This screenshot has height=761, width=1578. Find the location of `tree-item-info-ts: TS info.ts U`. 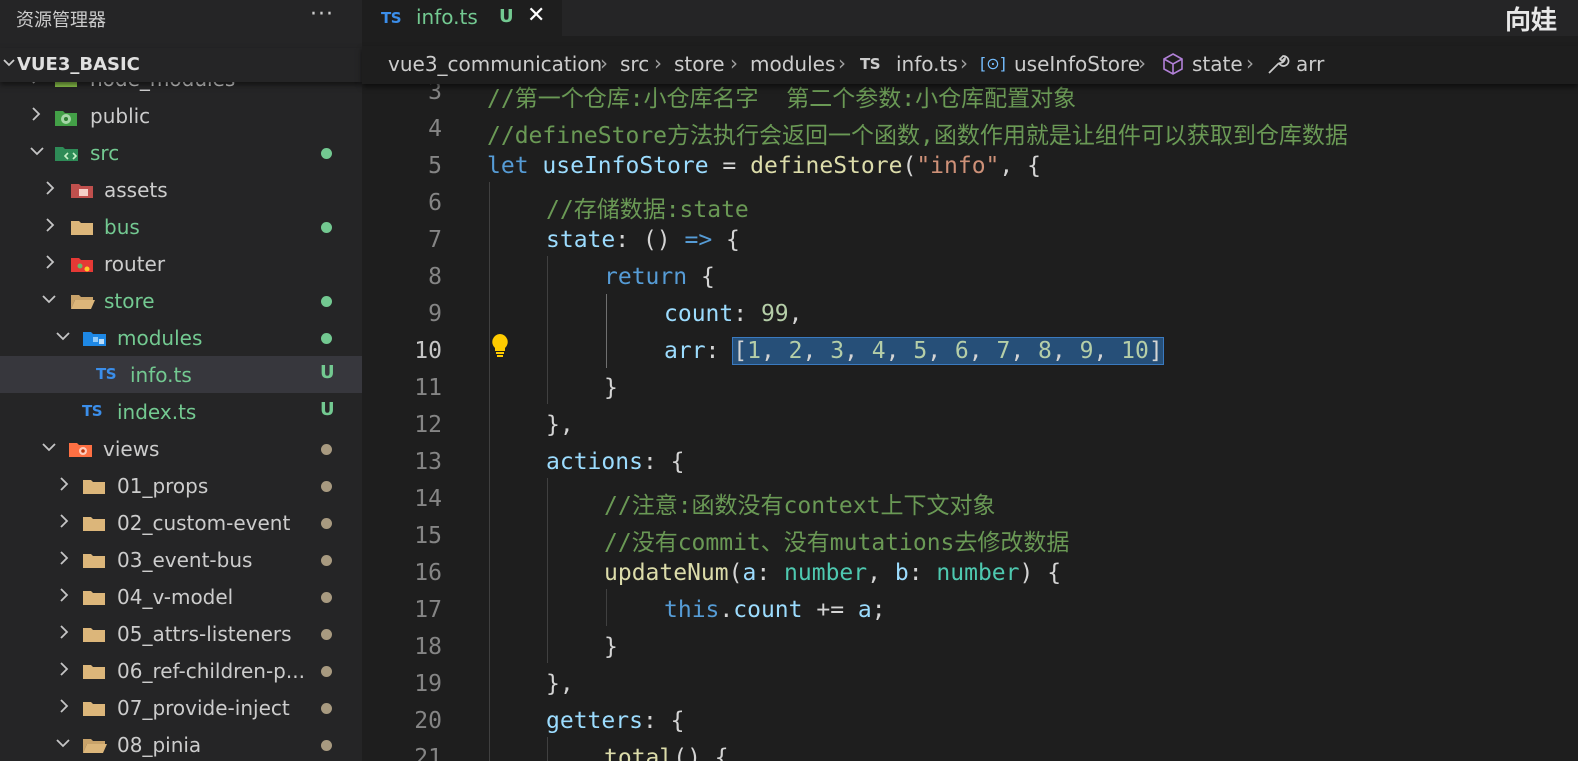

tree-item-info-ts: TS info.ts U is located at coordinates (181, 374).